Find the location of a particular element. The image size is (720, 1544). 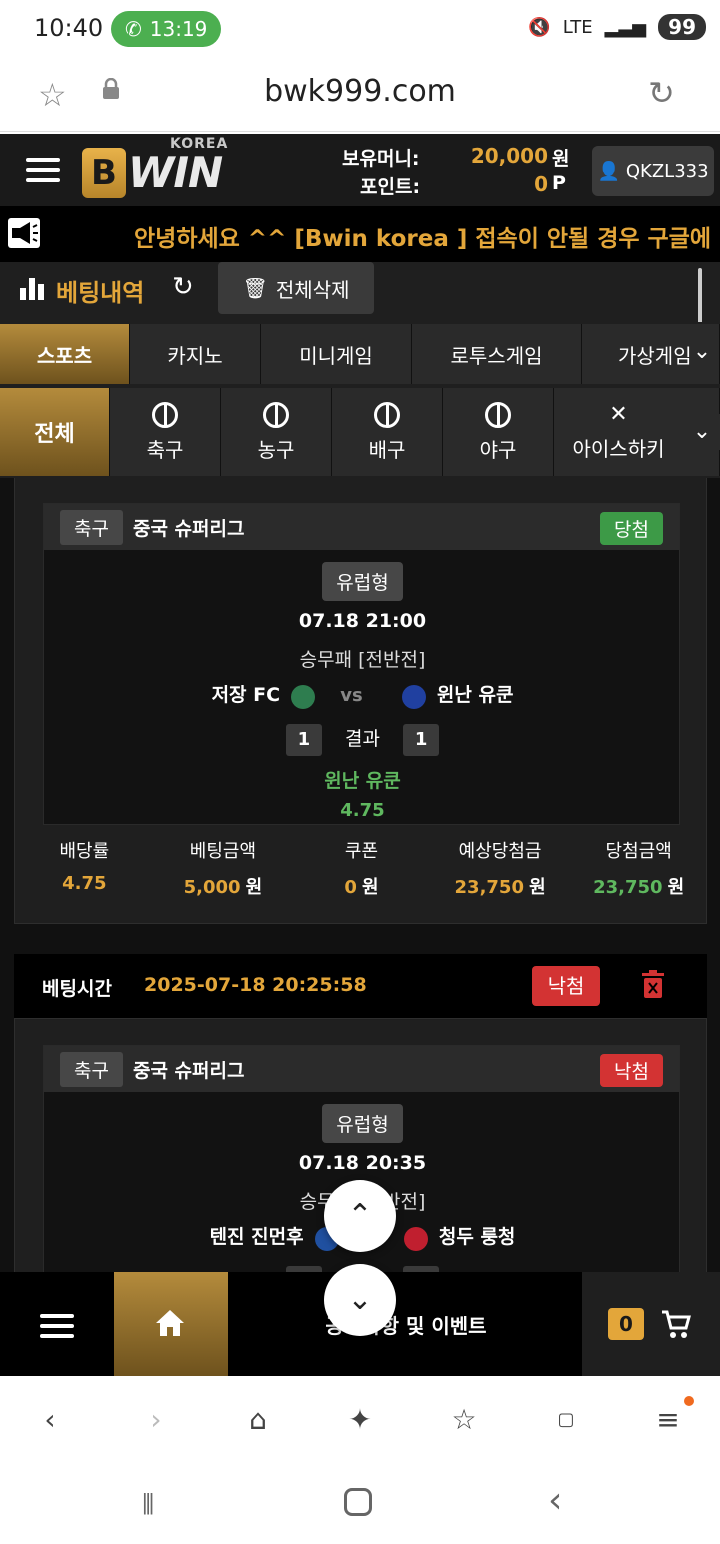

section-header: 베팅내역 ↻ 🗑 전체삭제 is located at coordinates (360, 320).